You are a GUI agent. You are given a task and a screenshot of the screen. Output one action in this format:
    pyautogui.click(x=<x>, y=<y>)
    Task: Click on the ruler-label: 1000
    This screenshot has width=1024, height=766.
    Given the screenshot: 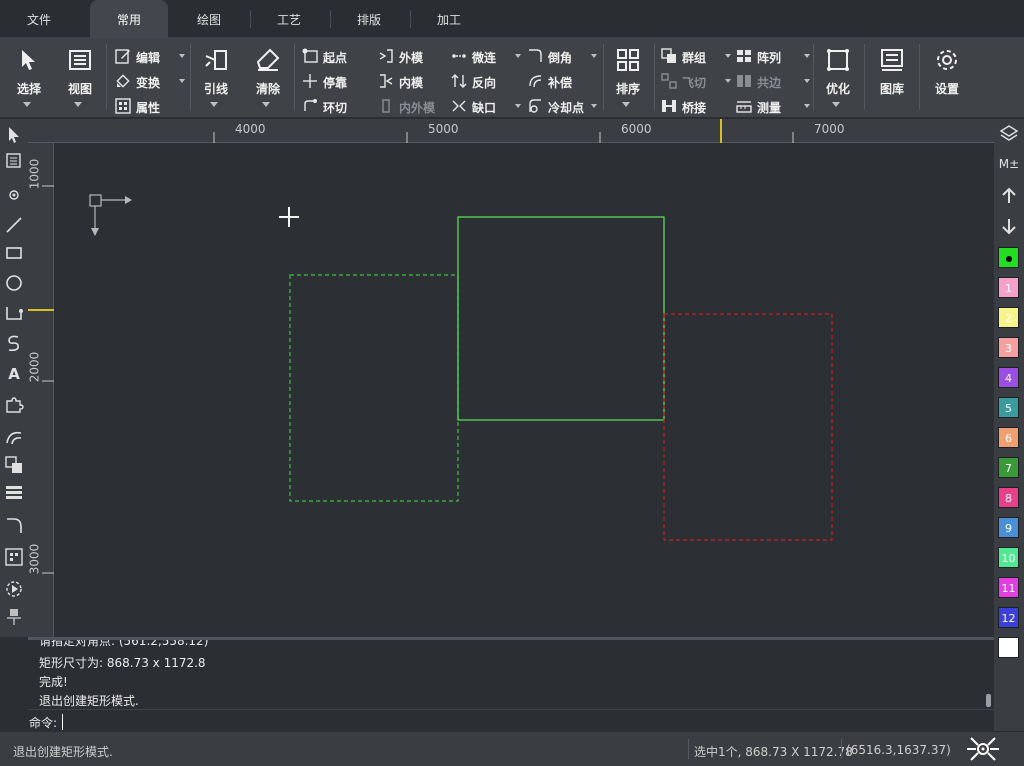 What is the action you would take?
    pyautogui.click(x=34, y=174)
    